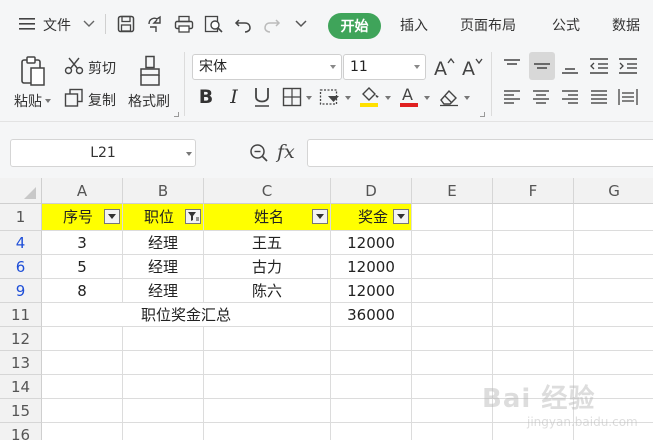 This screenshot has width=653, height=440. I want to click on save-icon, so click(126, 24).